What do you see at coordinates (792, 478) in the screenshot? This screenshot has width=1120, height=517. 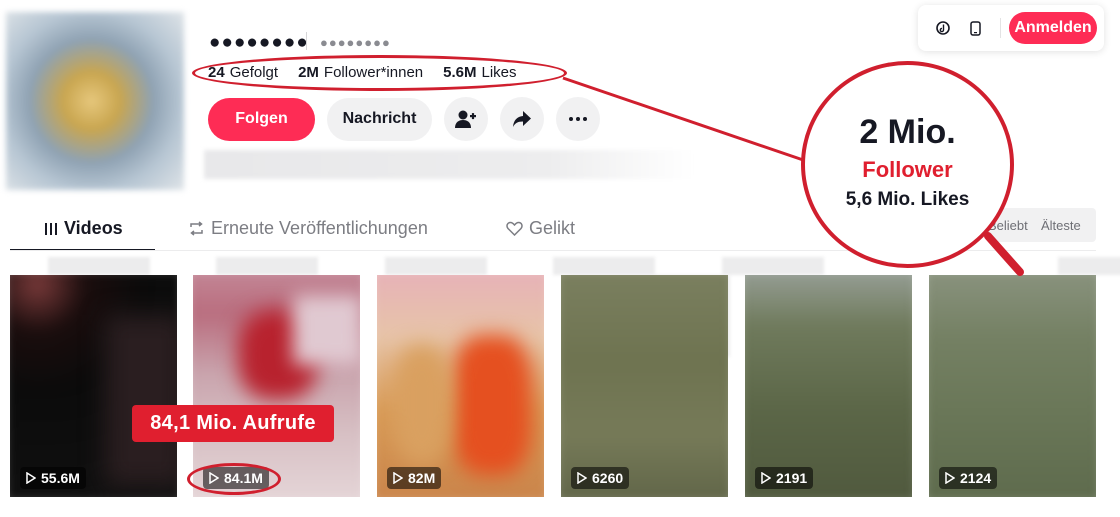 I see `video-views-count: 2191` at bounding box center [792, 478].